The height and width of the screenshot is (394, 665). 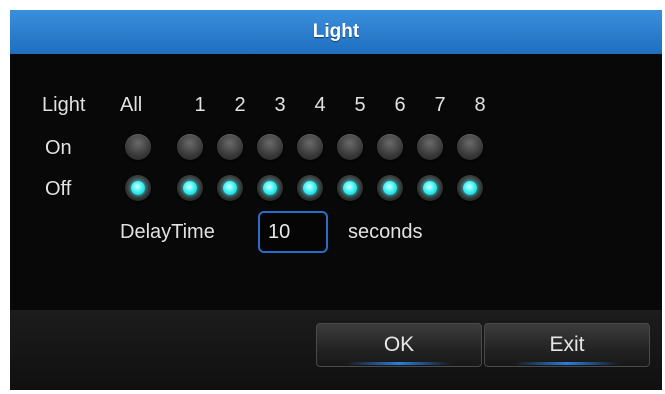 What do you see at coordinates (280, 105) in the screenshot?
I see `channel-label-3: 3` at bounding box center [280, 105].